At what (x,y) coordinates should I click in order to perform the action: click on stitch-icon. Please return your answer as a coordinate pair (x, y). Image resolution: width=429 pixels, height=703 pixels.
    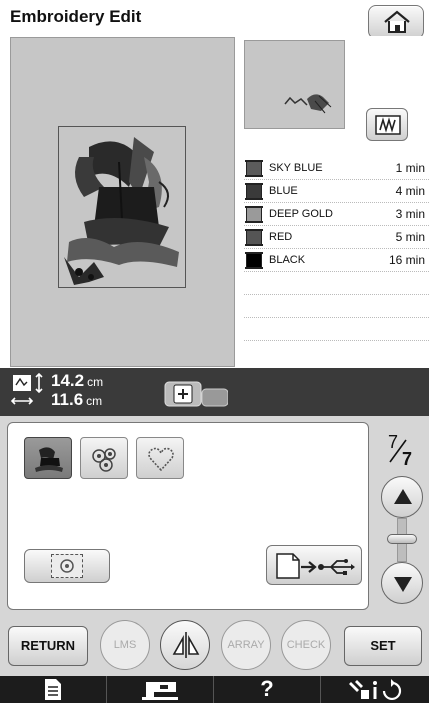
    Looking at the image, I should click on (388, 125).